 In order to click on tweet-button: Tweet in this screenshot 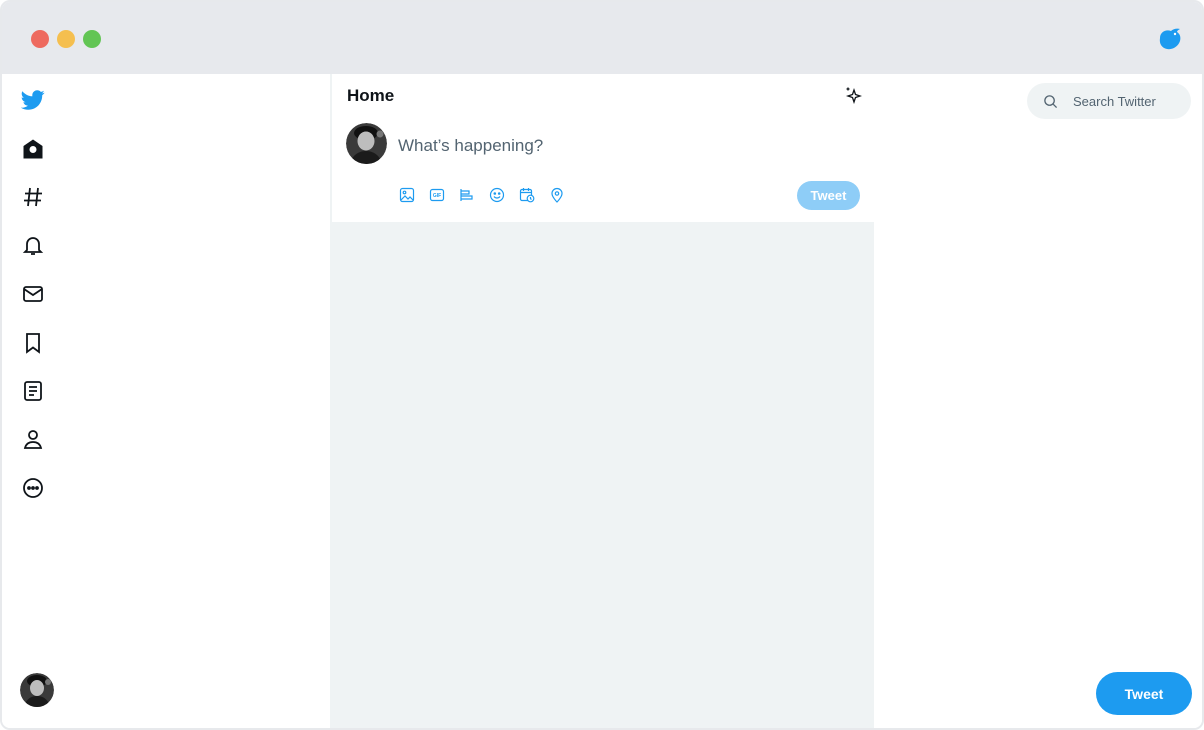, I will do `click(1144, 693)`.